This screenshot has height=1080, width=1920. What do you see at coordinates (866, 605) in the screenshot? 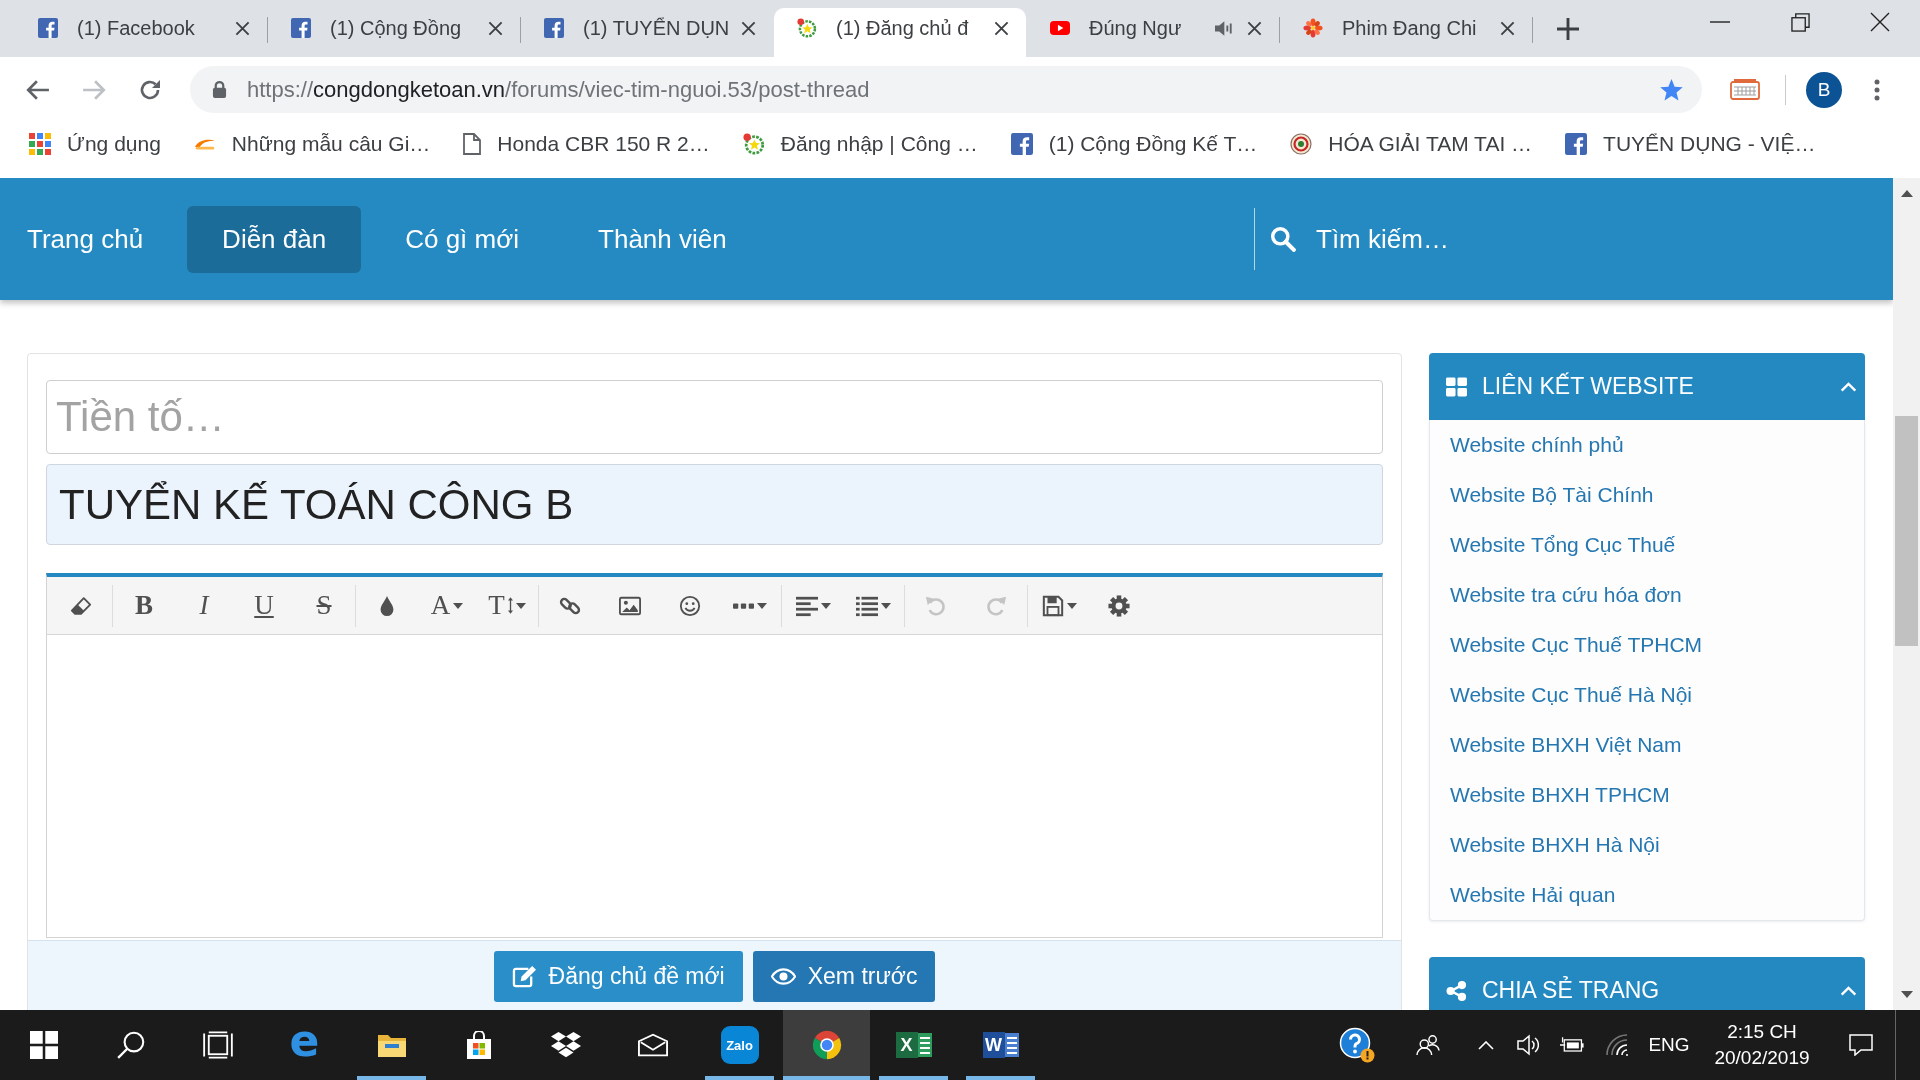
I see `list-icon` at bounding box center [866, 605].